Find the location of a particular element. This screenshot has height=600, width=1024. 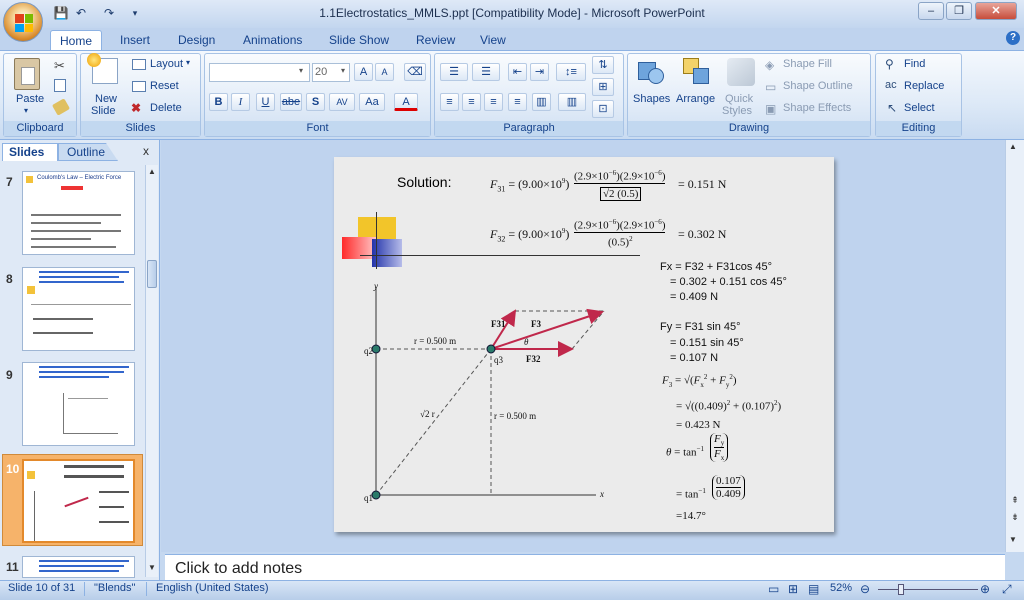

arrange-icon is located at coordinates (697, 72).